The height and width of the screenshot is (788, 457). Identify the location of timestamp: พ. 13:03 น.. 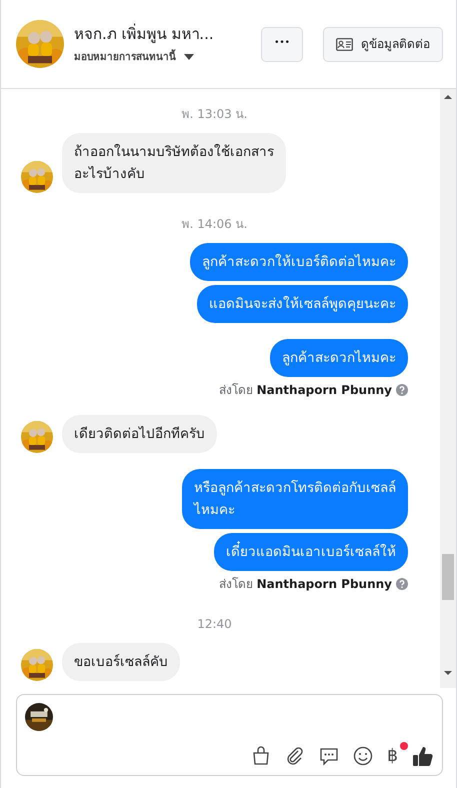
(214, 114).